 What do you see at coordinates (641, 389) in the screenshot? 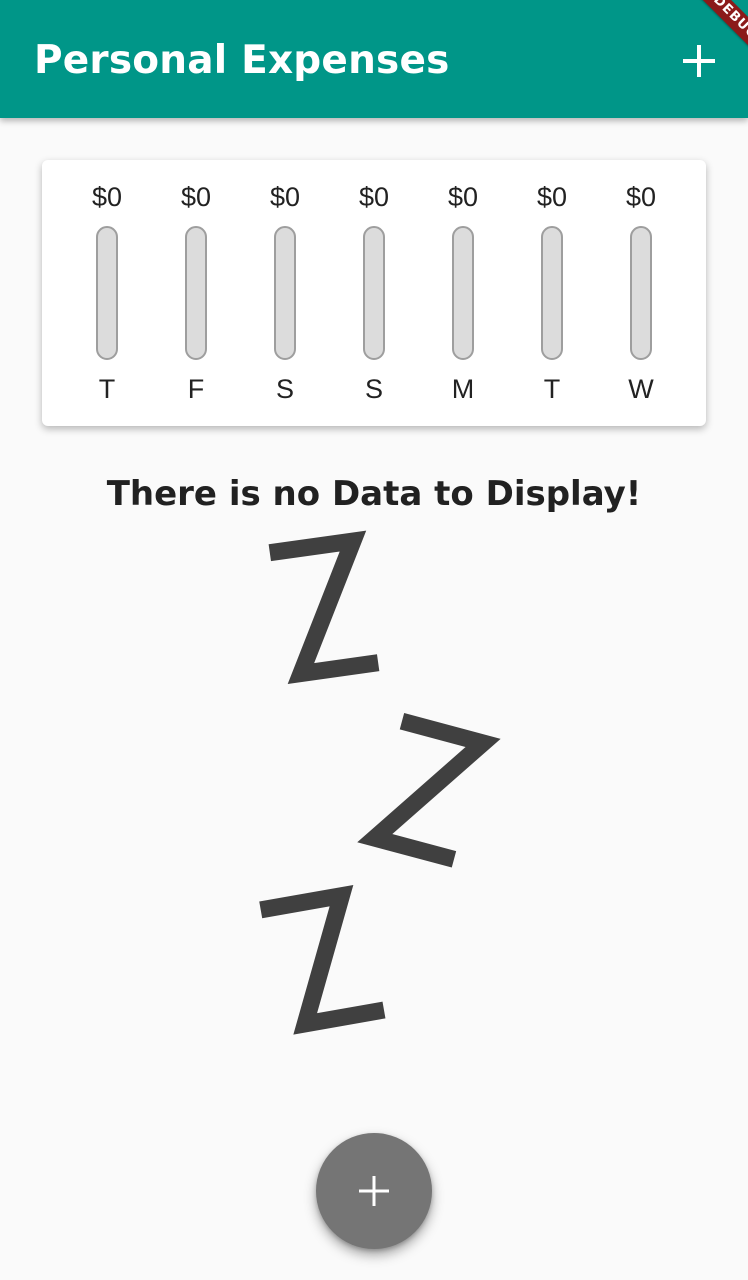
I see `chart-bar-day-label: W` at bounding box center [641, 389].